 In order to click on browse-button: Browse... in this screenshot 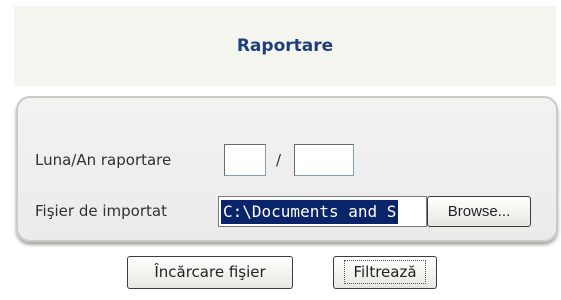, I will do `click(479, 211)`.